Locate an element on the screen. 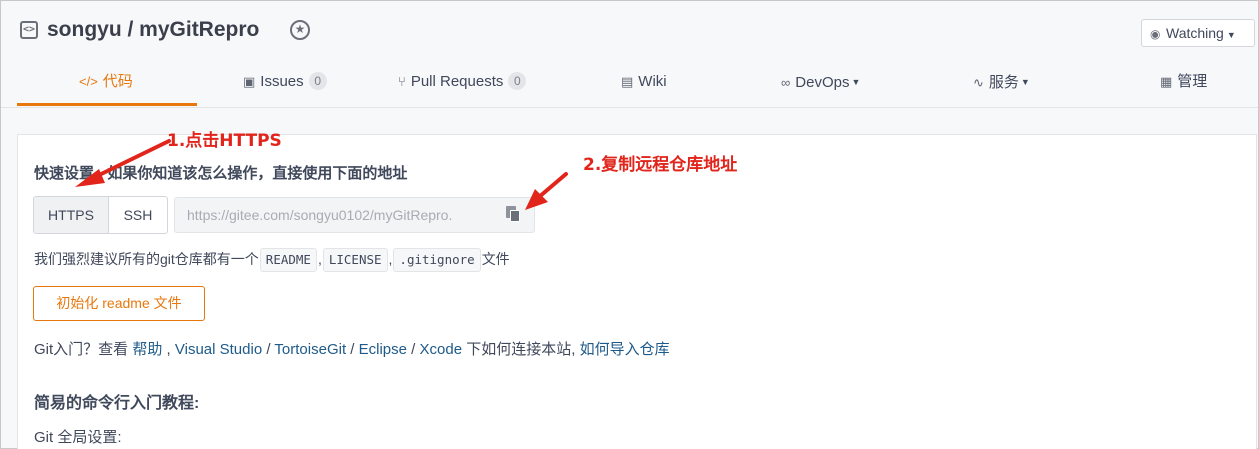  annotation-step1: 1.点击HTTPS is located at coordinates (224, 141).